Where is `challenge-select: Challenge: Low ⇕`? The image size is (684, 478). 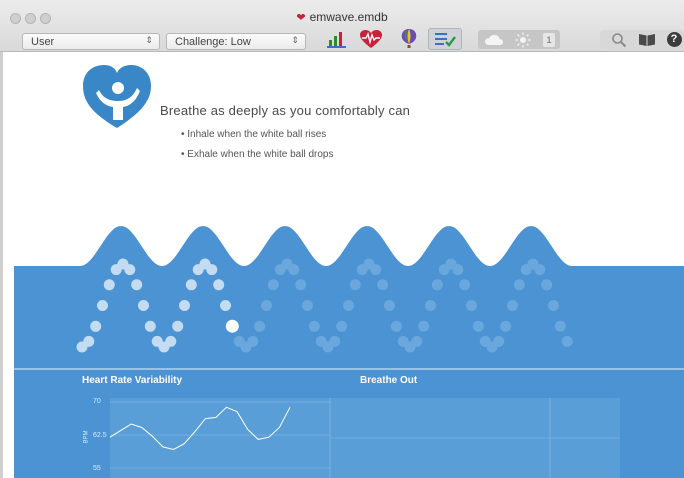 challenge-select: Challenge: Low ⇕ is located at coordinates (236, 41).